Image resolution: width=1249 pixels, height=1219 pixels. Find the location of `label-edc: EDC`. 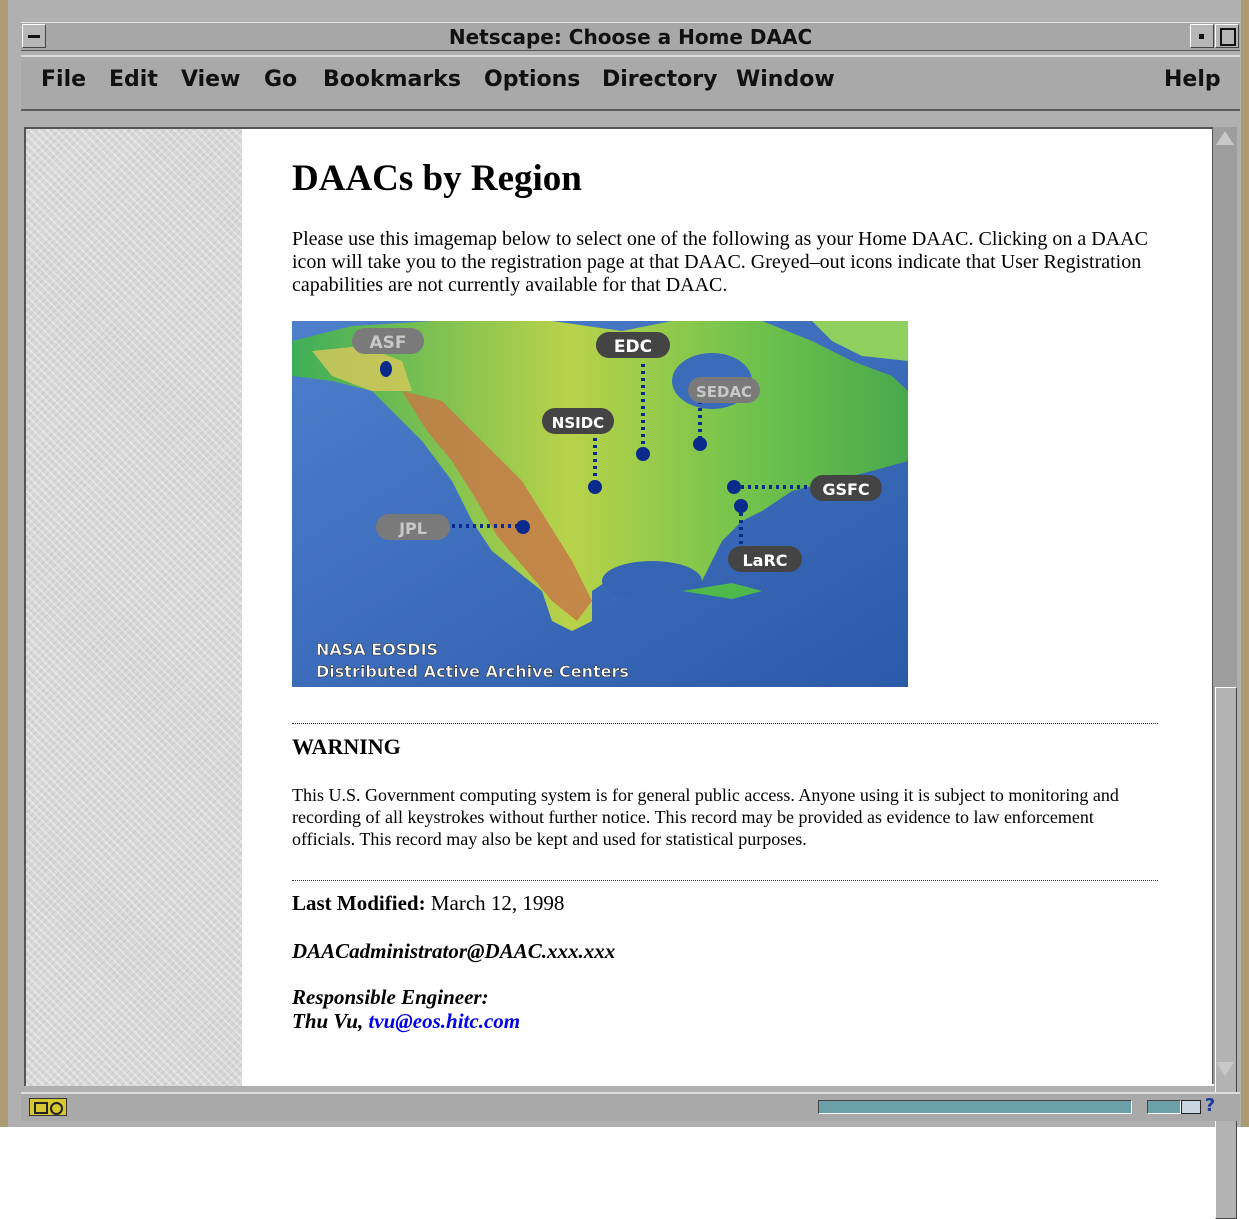

label-edc: EDC is located at coordinates (633, 345).